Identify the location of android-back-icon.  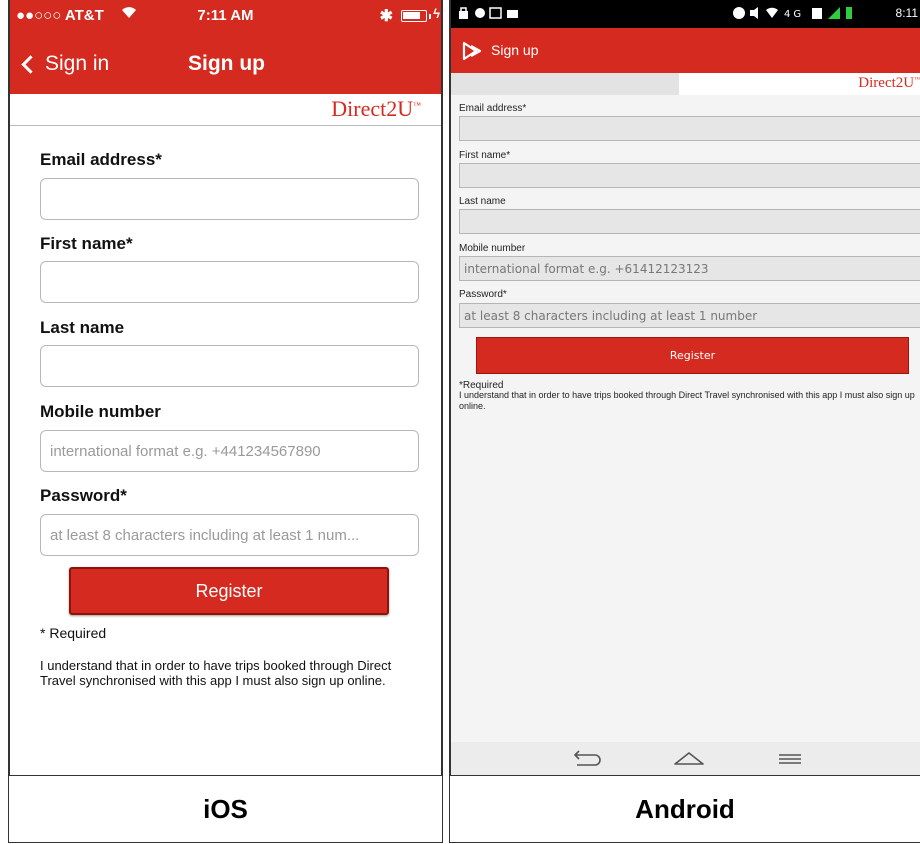
(587, 759).